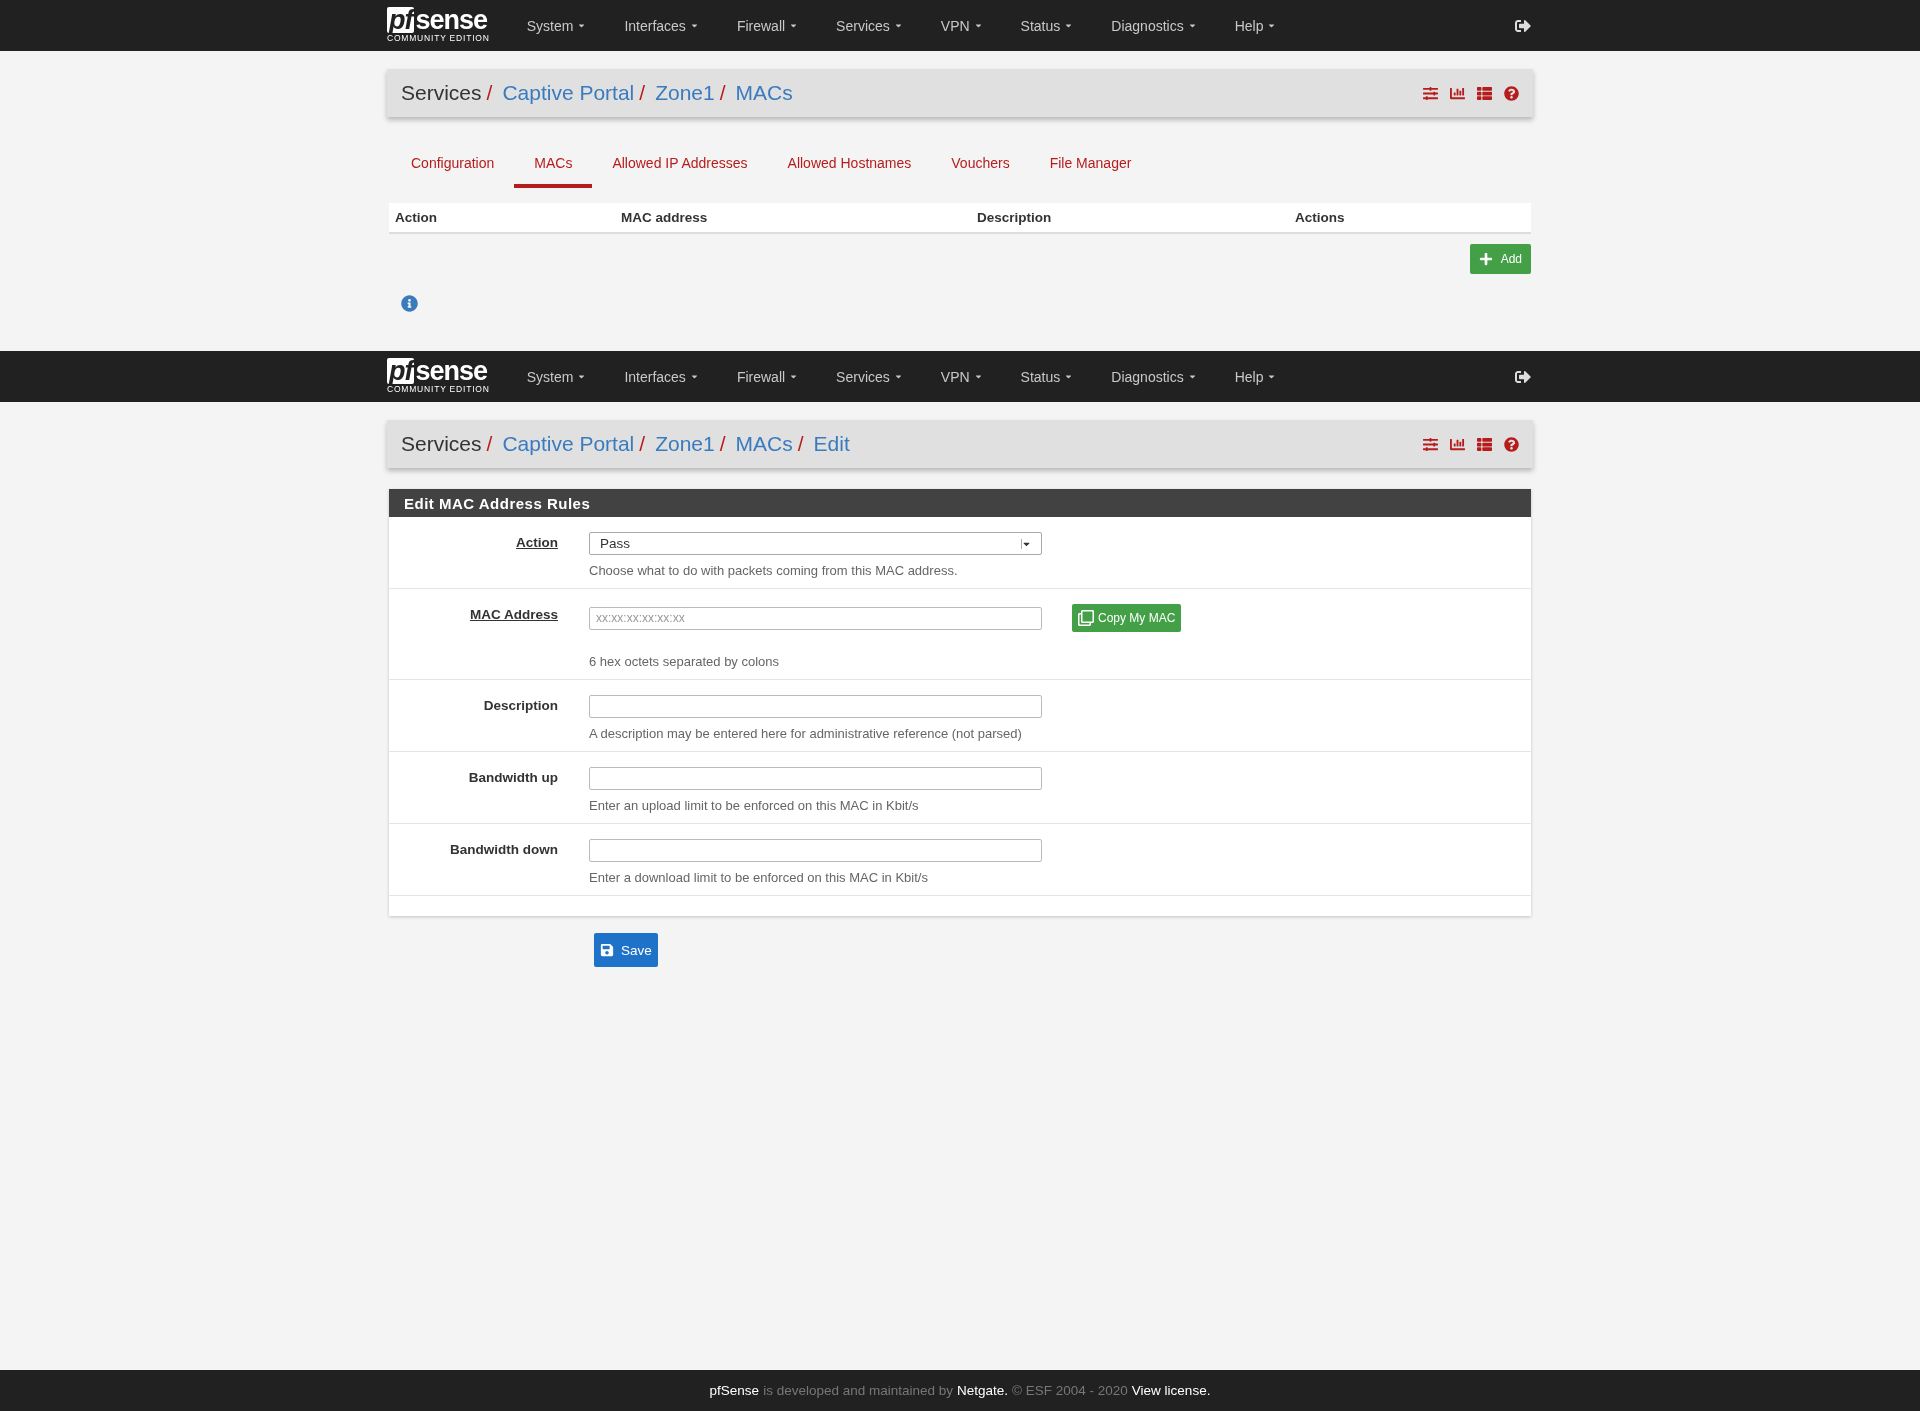 This screenshot has width=1920, height=1411. What do you see at coordinates (513, 778) in the screenshot?
I see `field-label: Bandwidth up` at bounding box center [513, 778].